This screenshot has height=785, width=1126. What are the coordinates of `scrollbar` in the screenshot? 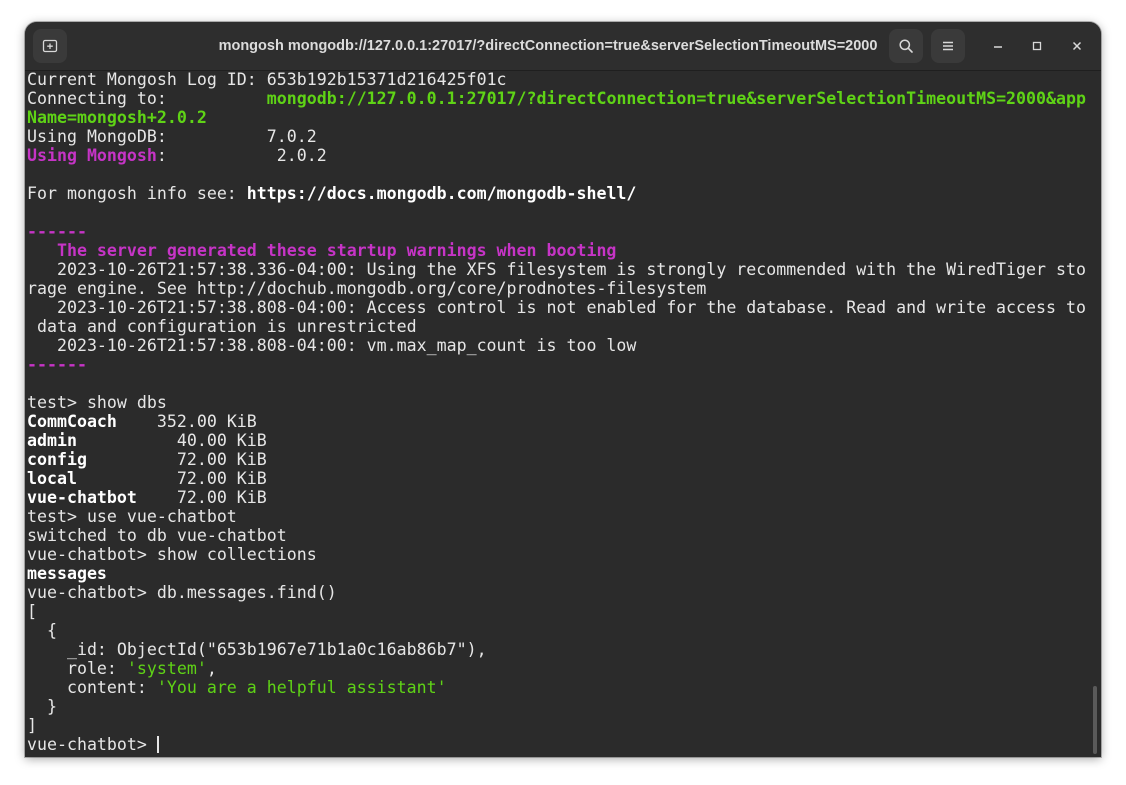 It's located at (1095, 720).